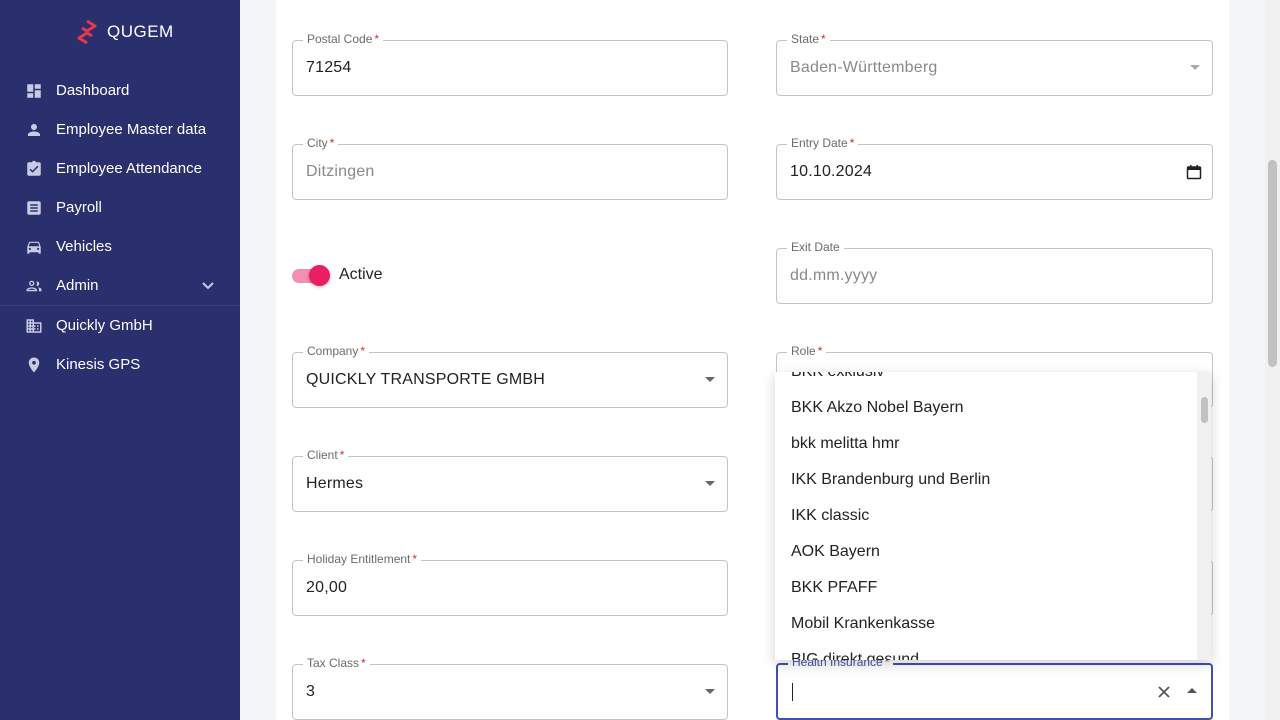 This screenshot has width=1280, height=720. I want to click on list-item: Mobil Krankenkasse, so click(986, 624).